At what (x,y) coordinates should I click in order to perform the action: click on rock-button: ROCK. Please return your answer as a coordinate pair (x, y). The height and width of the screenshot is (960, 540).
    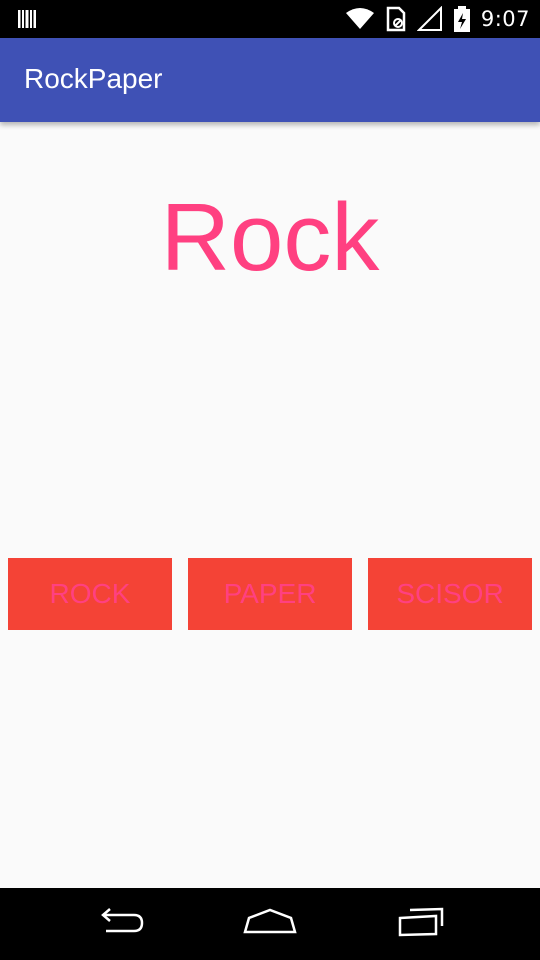
    Looking at the image, I should click on (90, 594).